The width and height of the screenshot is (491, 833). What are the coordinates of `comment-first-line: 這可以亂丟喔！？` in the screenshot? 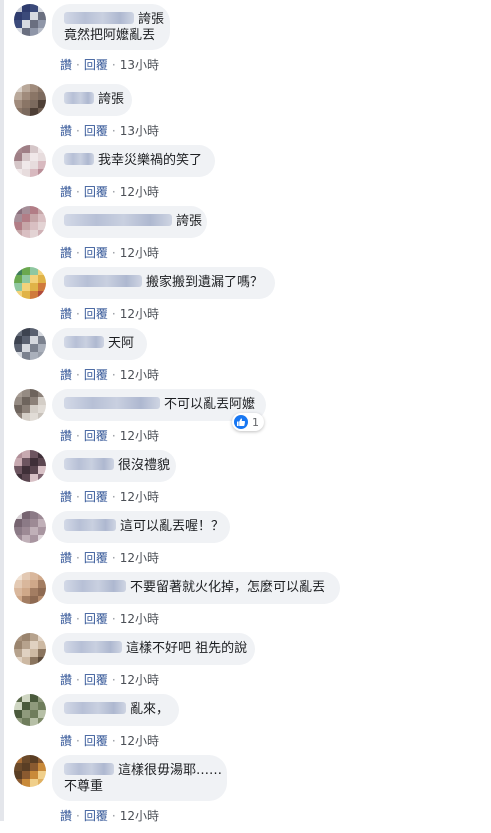 It's located at (144, 527).